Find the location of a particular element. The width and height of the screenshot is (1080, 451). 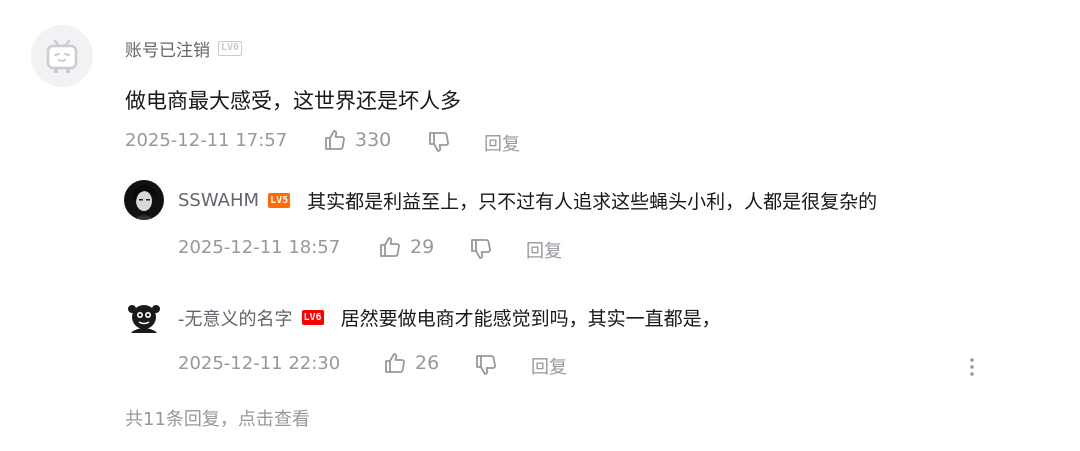

reply-like-button: 26 is located at coordinates (411, 363).